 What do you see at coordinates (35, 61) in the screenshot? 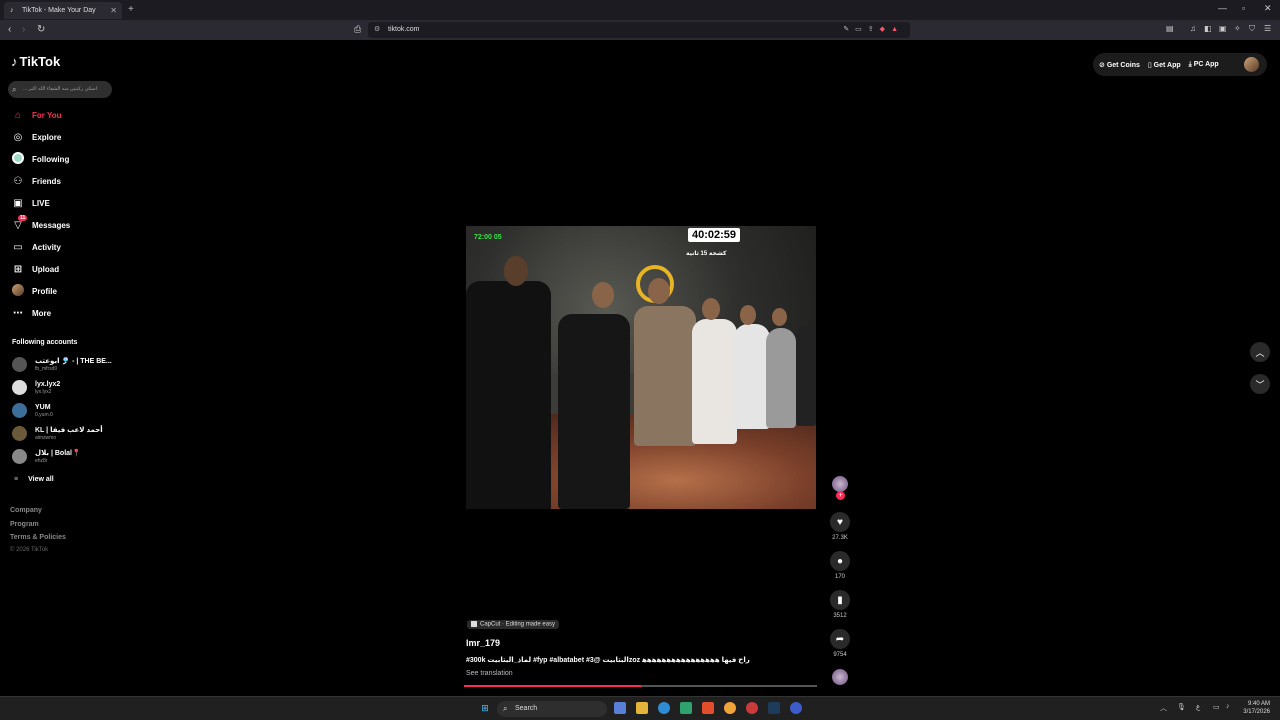
I see `tiktok-logo: ♪ TikTok` at bounding box center [35, 61].